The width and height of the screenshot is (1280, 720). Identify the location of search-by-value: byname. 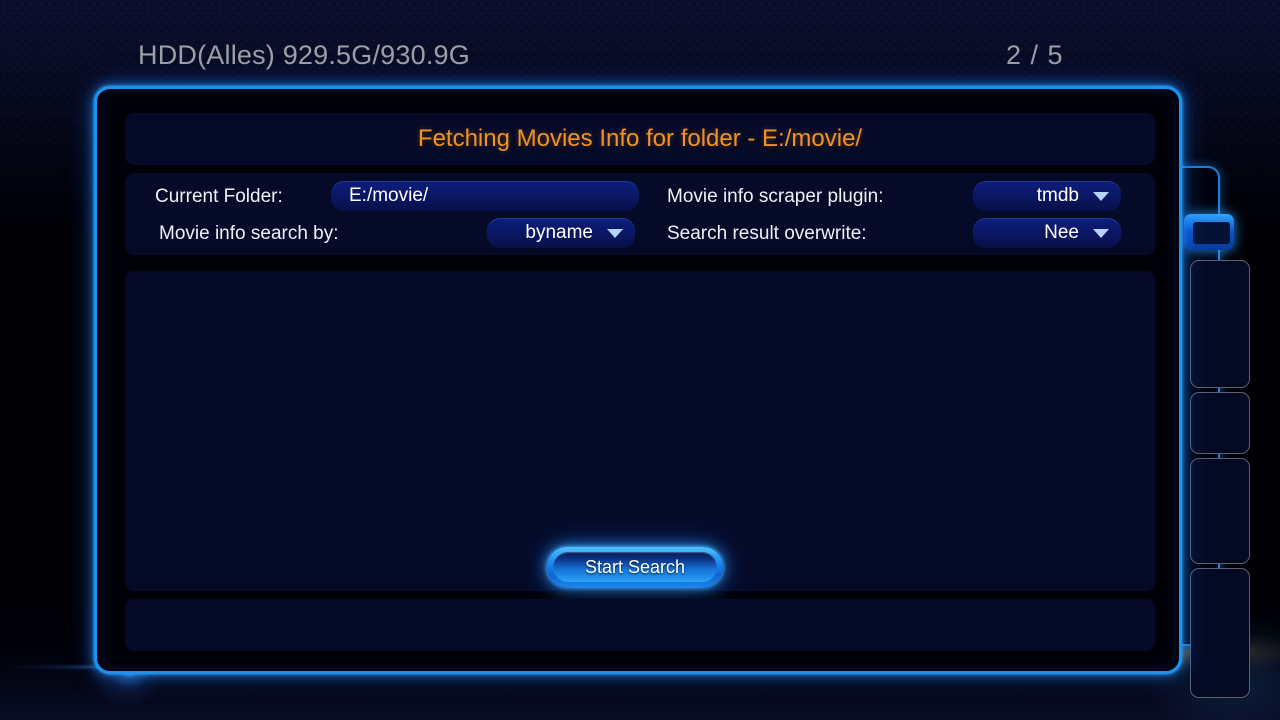
(559, 232).